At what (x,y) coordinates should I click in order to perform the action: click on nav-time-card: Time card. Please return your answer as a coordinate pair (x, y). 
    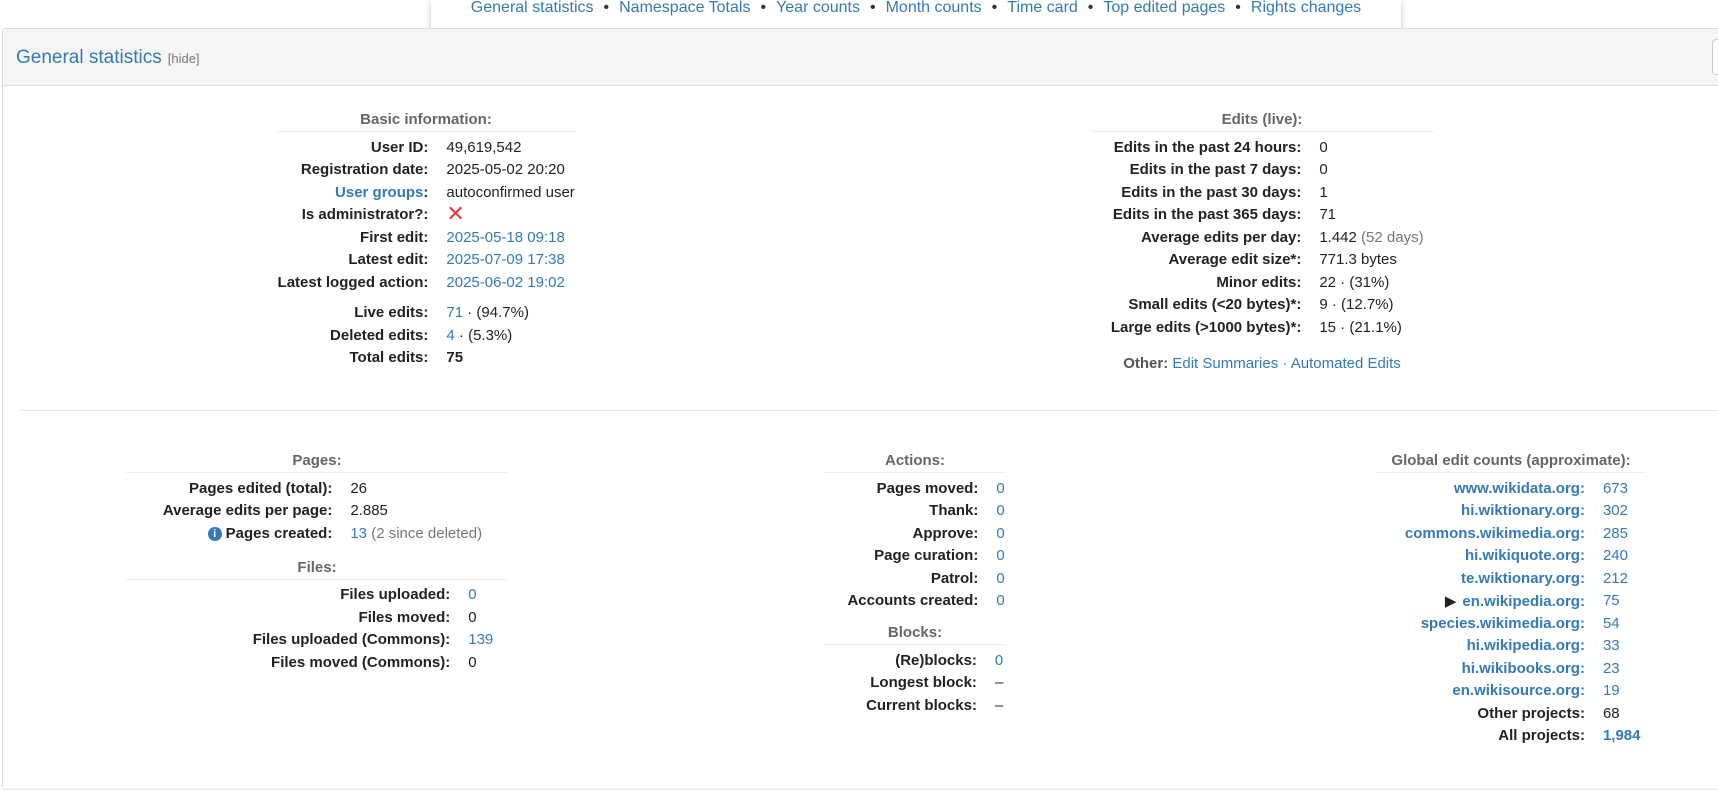
    Looking at the image, I should click on (1042, 8).